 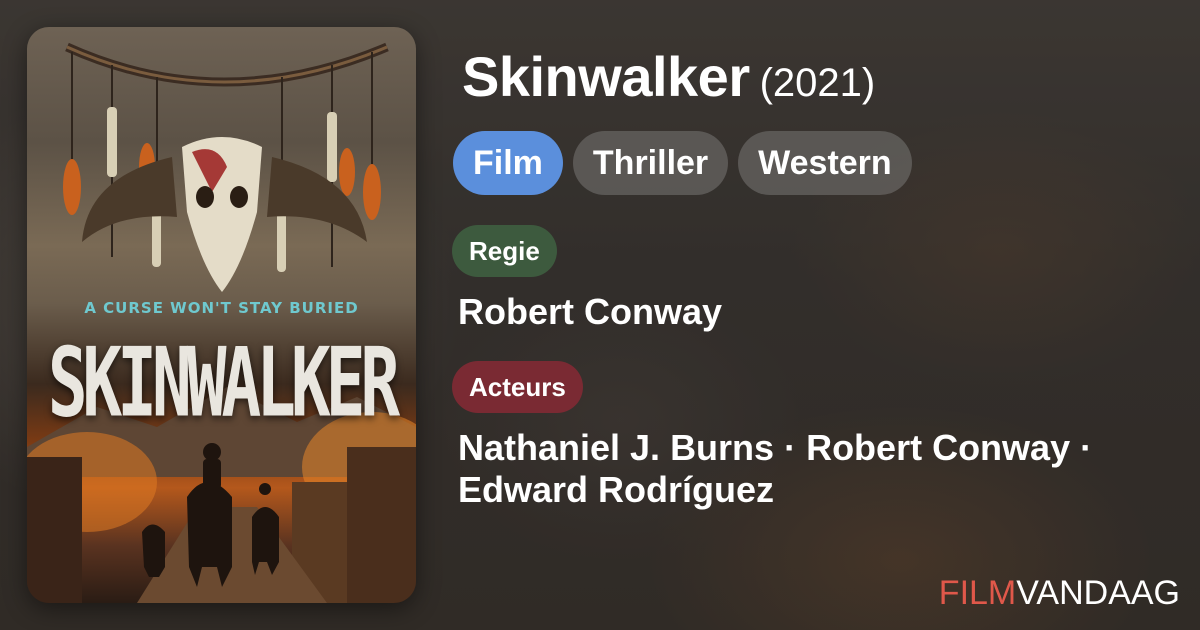 What do you see at coordinates (590, 312) in the screenshot?
I see `director-names: Robert Conway` at bounding box center [590, 312].